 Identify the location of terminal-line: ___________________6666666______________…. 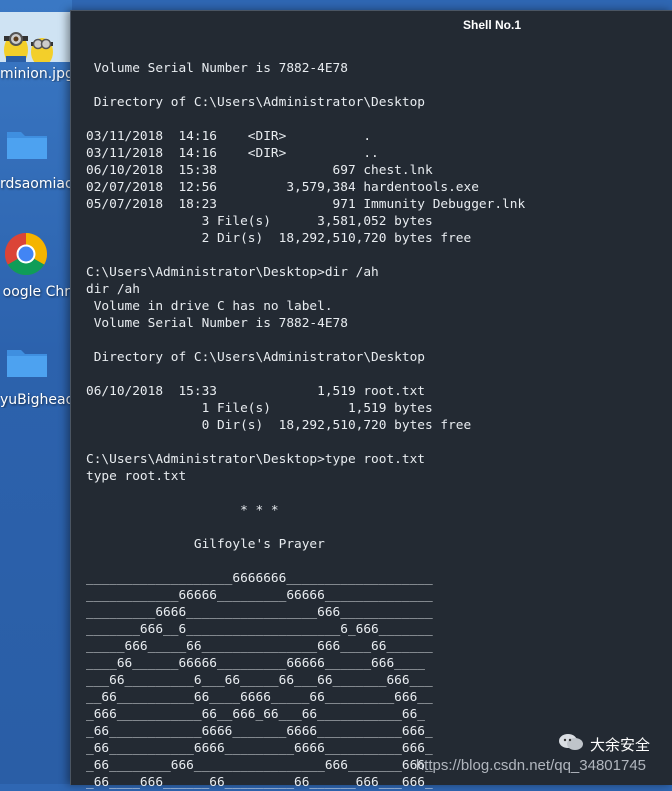
(259, 578).